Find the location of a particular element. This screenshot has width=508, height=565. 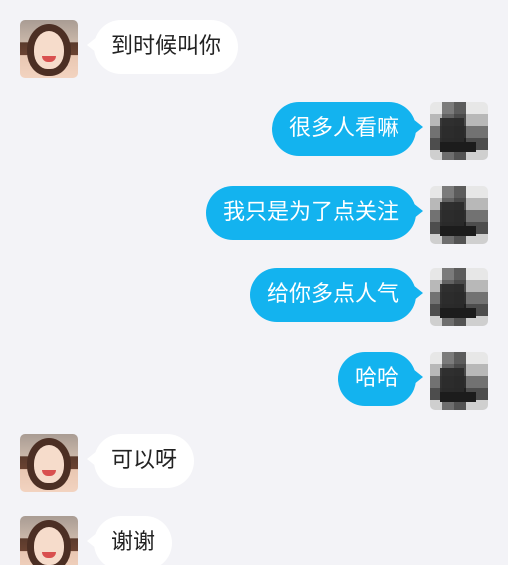

outgoing-message-bubble: 很多人看嘛 is located at coordinates (347, 129).